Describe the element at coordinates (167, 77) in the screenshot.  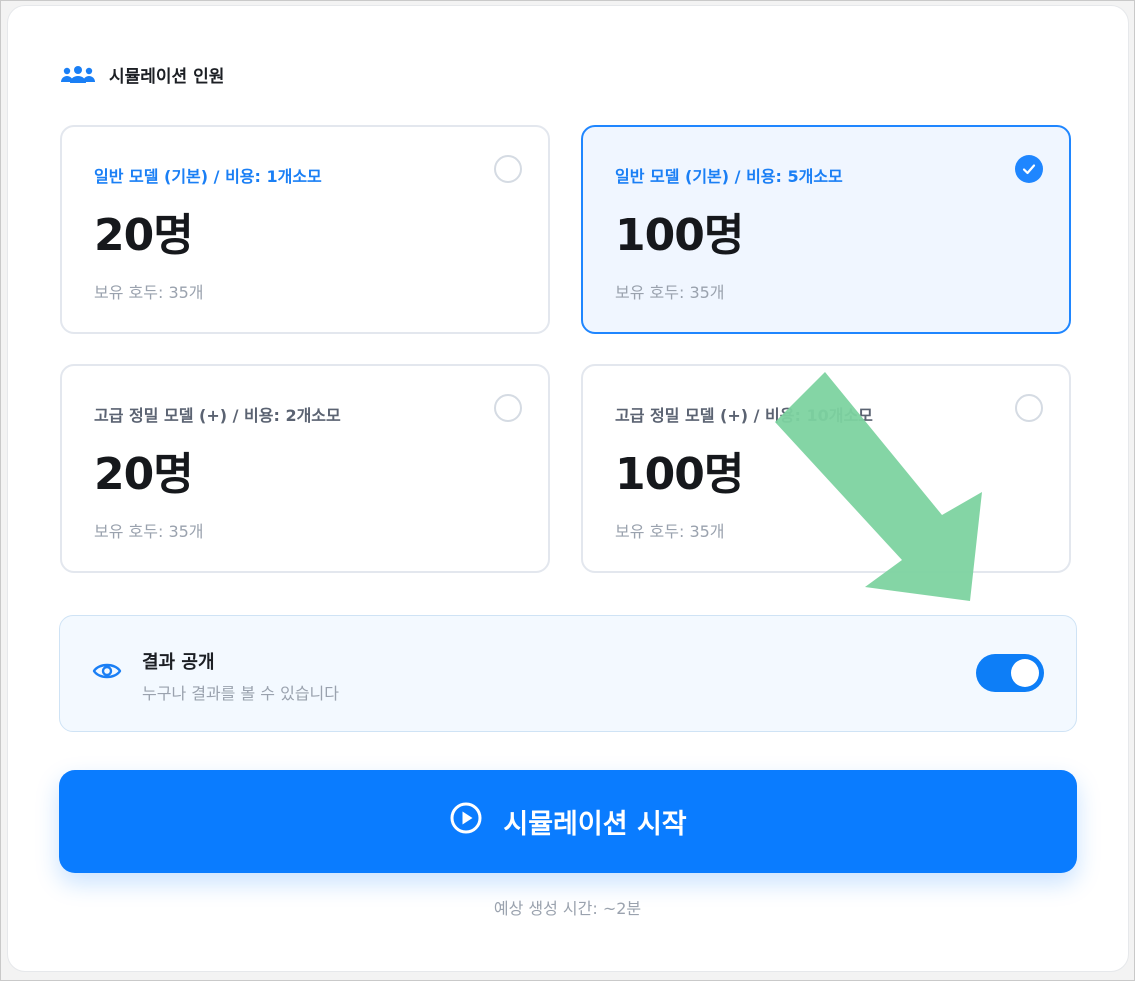
I see `section-title: 시뮬레이션 인원` at that location.